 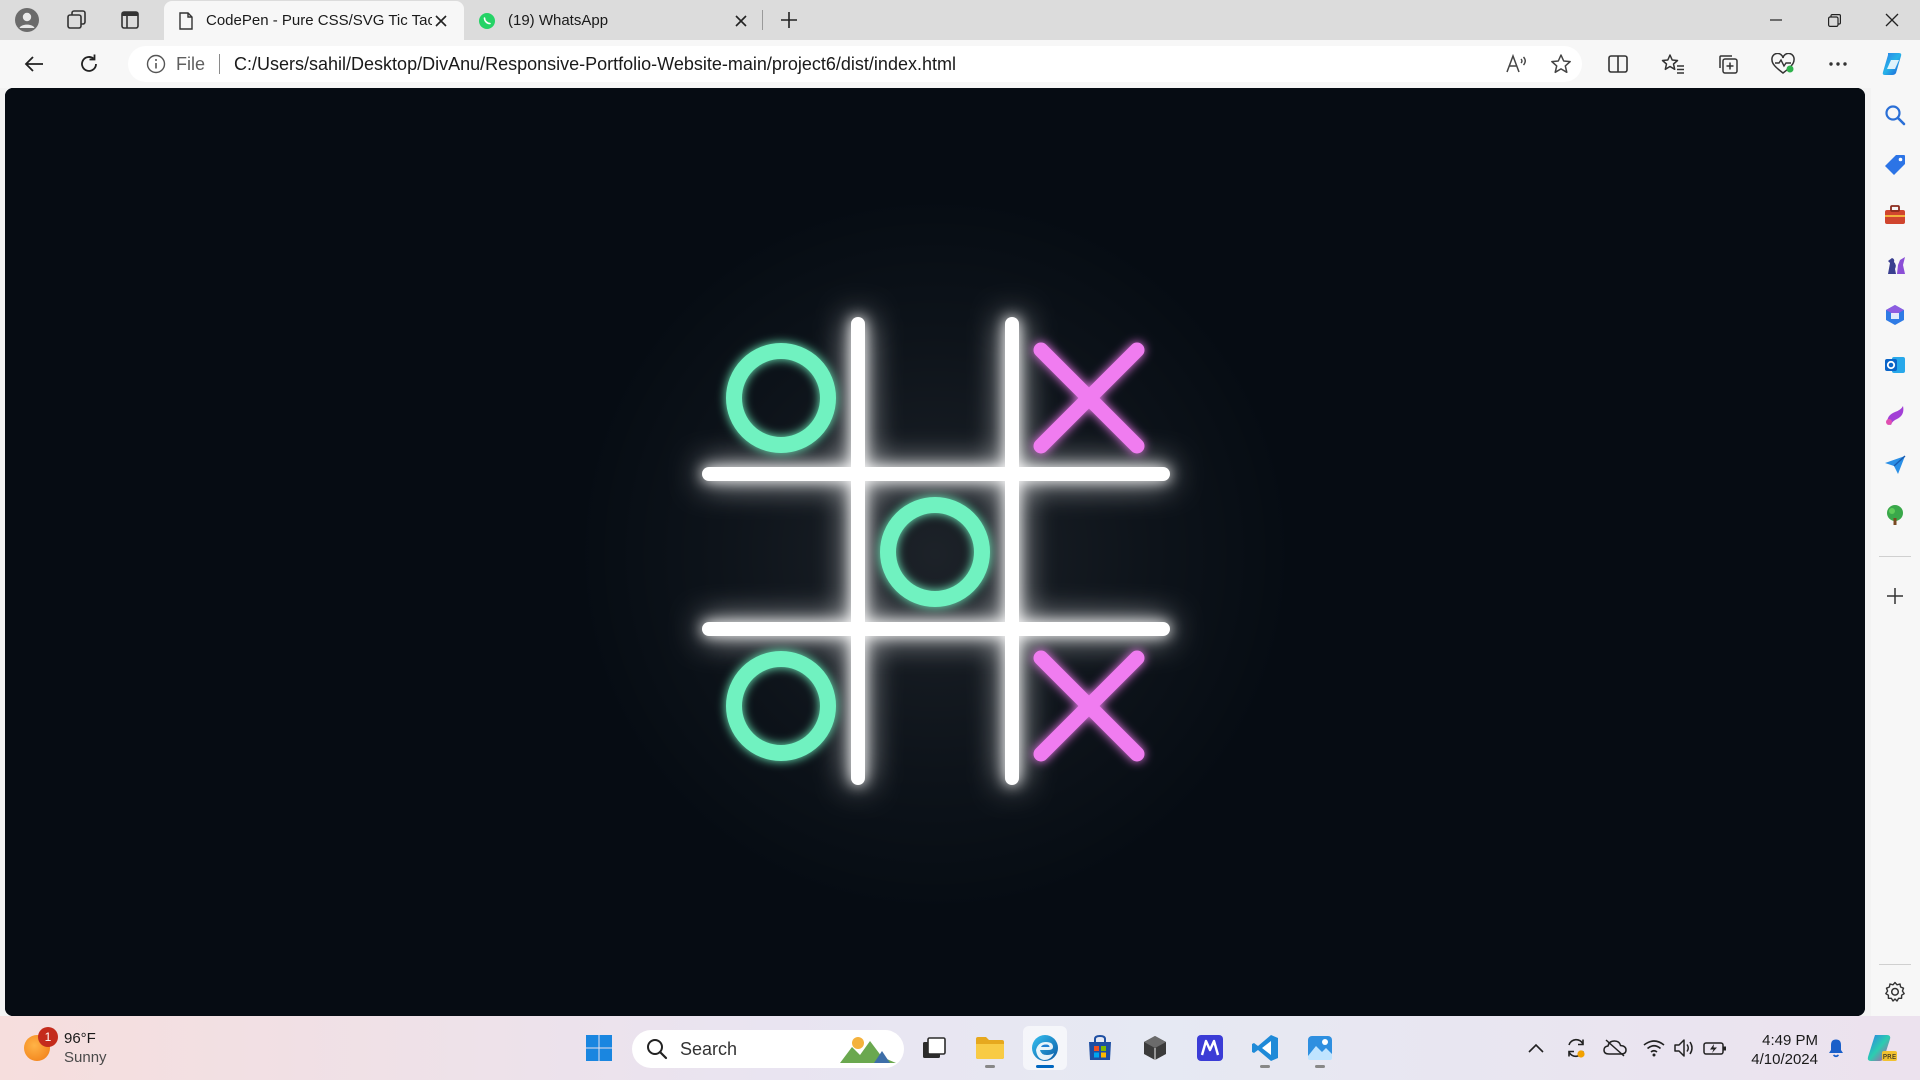 I want to click on sidebar-games, so click(x=1895, y=265).